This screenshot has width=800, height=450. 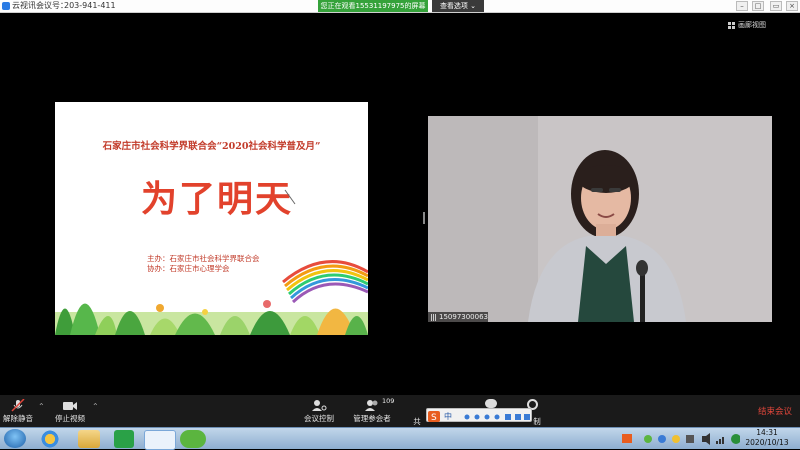 What do you see at coordinates (424, 218) in the screenshot?
I see `panel-splitter-handle` at bounding box center [424, 218].